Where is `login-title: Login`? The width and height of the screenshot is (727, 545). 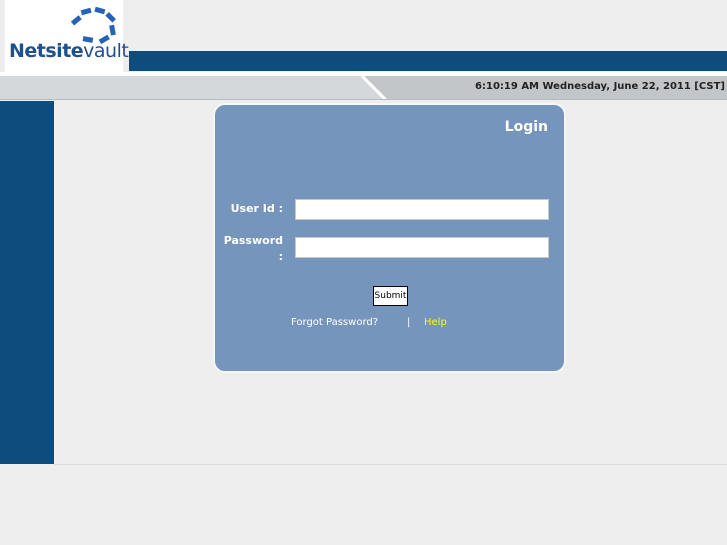 login-title: Login is located at coordinates (526, 127).